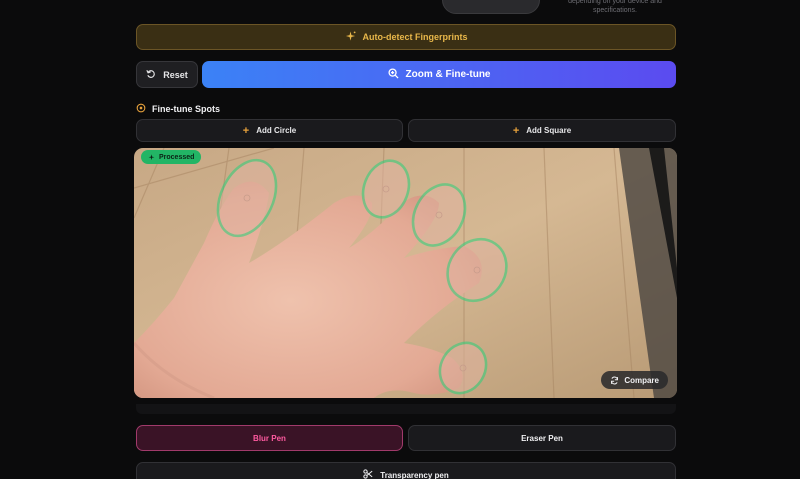 The height and width of the screenshot is (479, 800). What do you see at coordinates (186, 109) in the screenshot?
I see `finetune-title: Fine-tune Spots` at bounding box center [186, 109].